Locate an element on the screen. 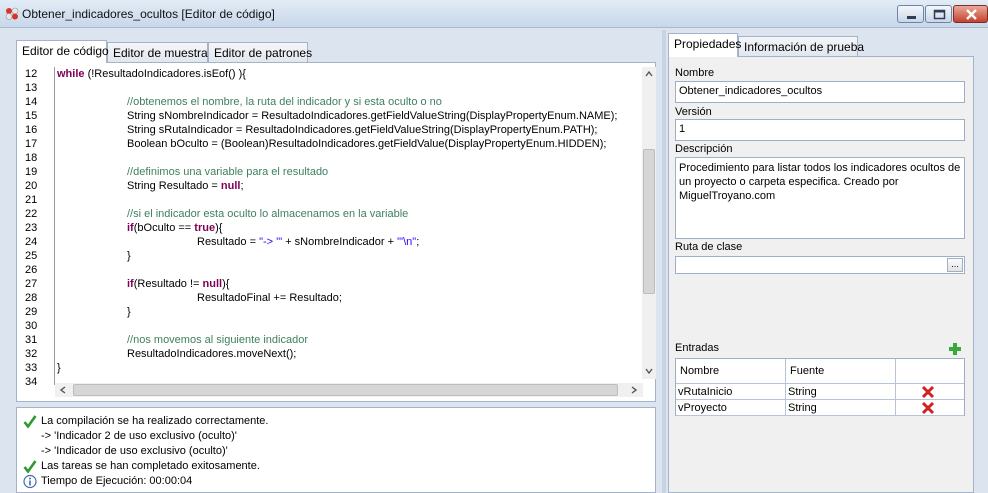  scroll-right-icon is located at coordinates (634, 390).